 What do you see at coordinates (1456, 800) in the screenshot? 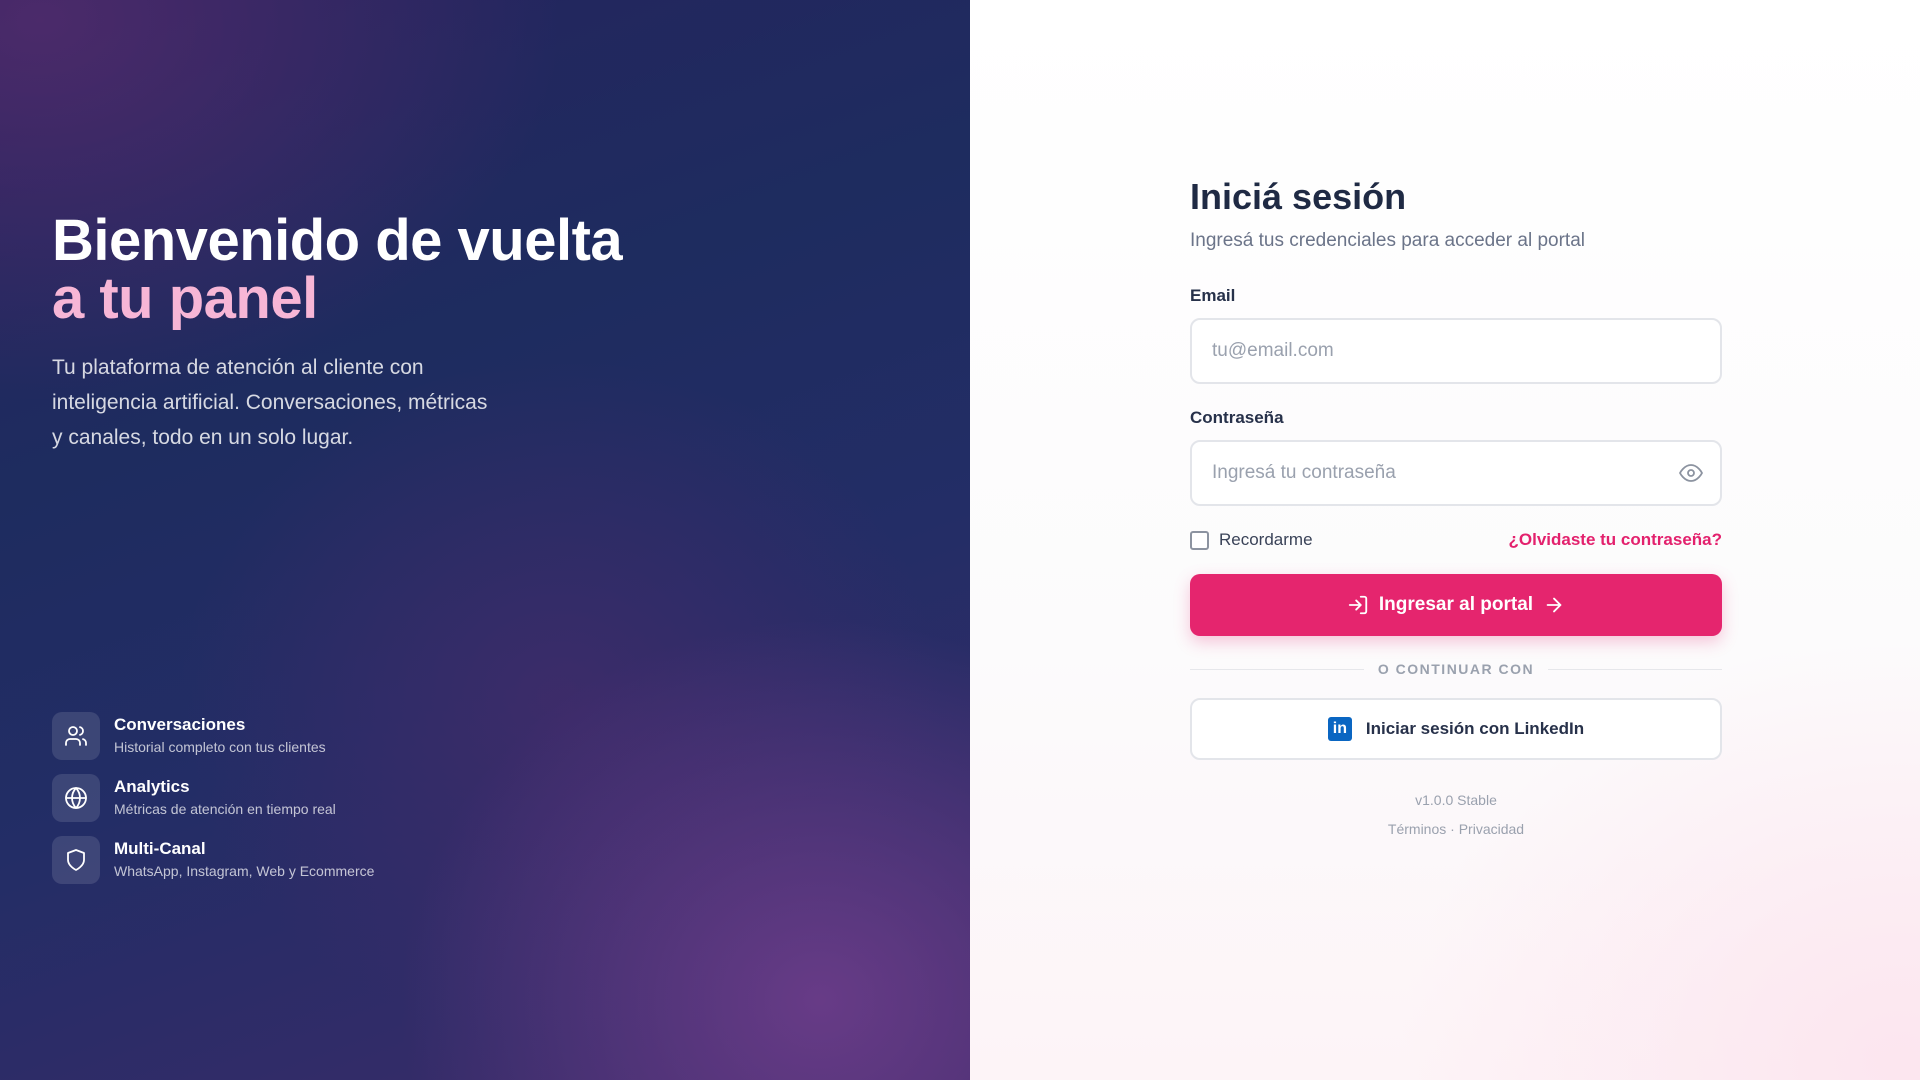
I see `version-text: v1.0.0 Stable` at bounding box center [1456, 800].